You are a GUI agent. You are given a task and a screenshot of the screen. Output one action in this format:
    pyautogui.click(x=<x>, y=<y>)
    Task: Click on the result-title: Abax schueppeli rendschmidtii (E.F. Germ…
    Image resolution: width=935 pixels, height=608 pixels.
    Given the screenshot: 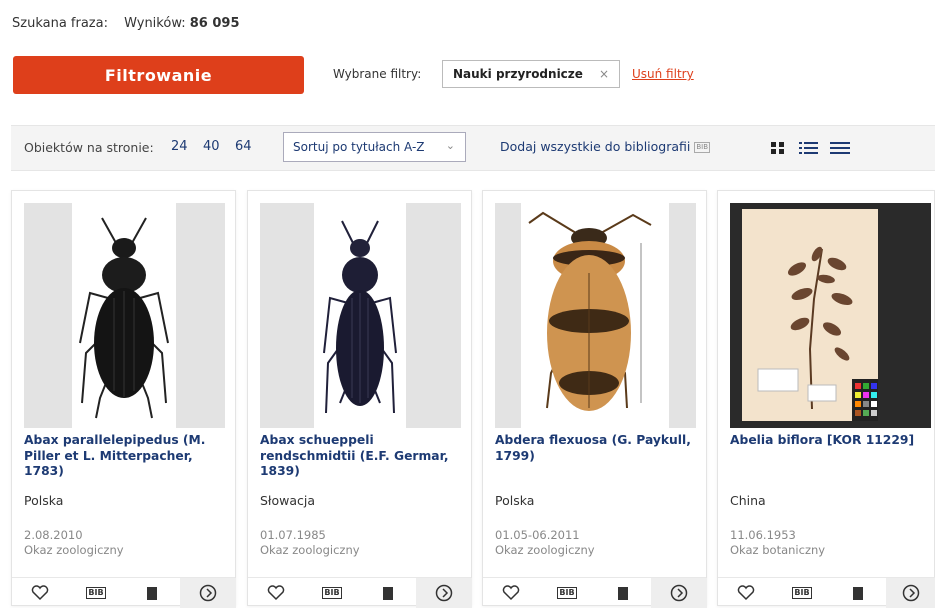 What is the action you would take?
    pyautogui.click(x=361, y=456)
    